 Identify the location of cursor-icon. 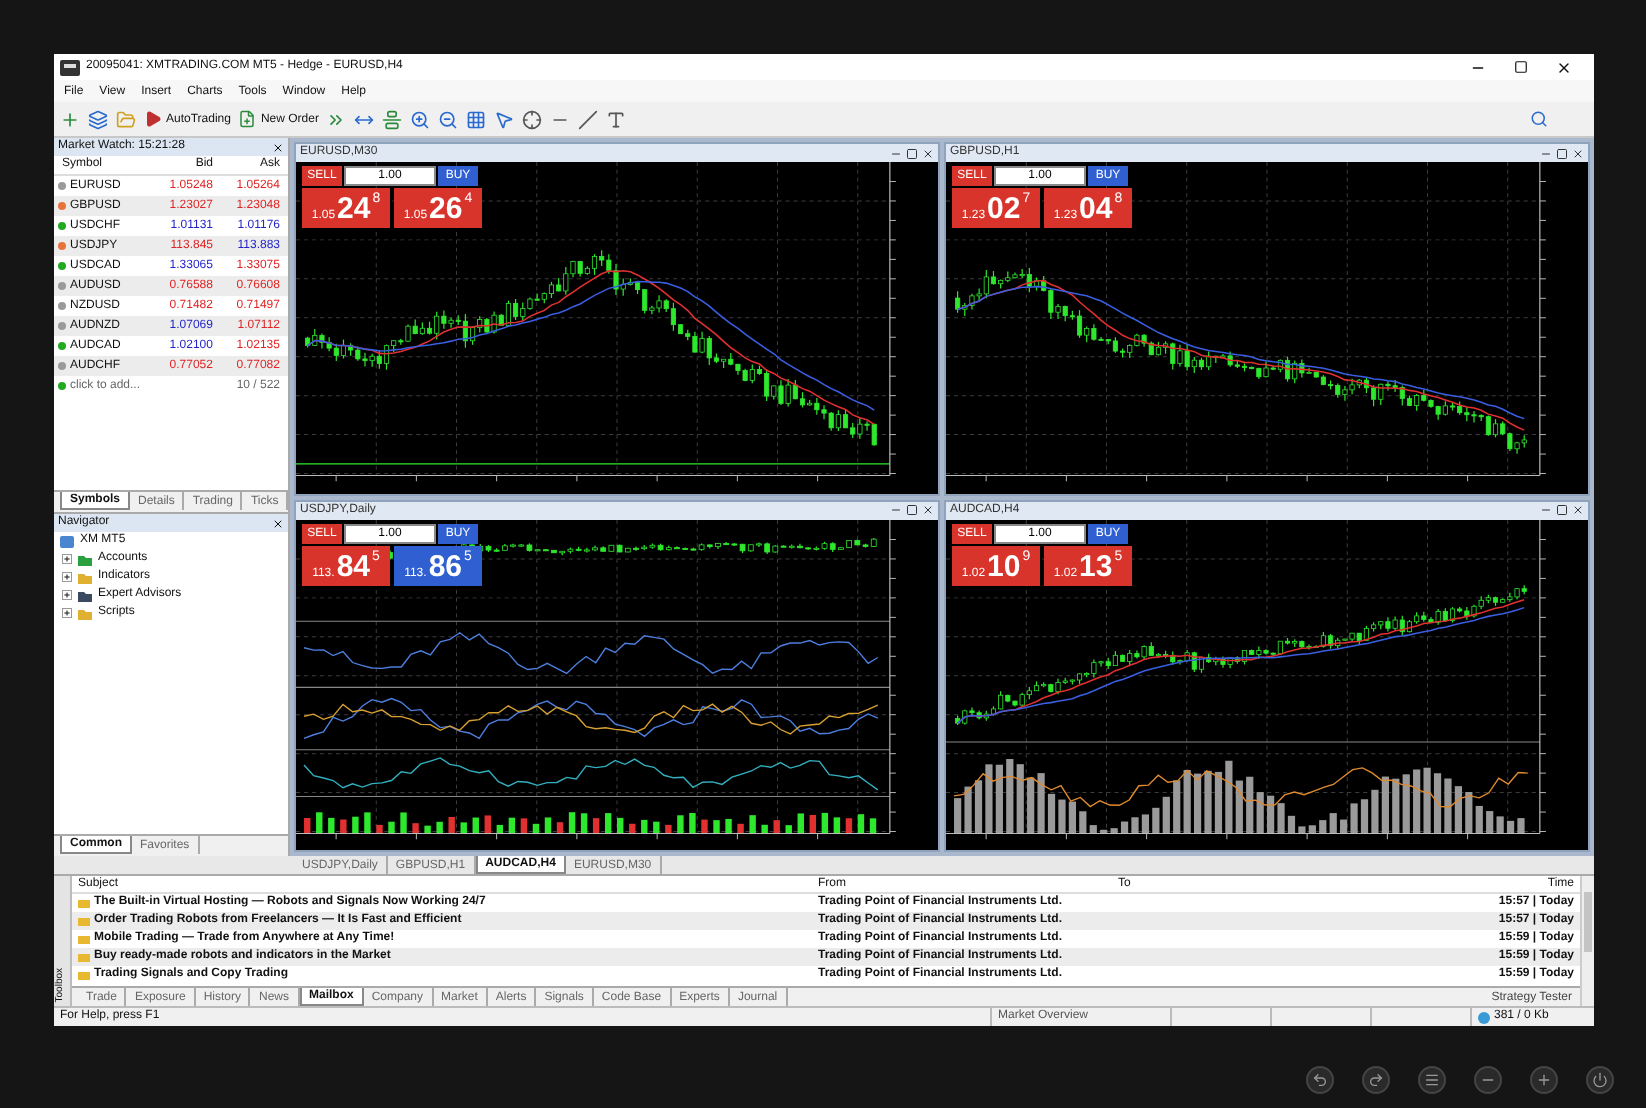
(504, 119).